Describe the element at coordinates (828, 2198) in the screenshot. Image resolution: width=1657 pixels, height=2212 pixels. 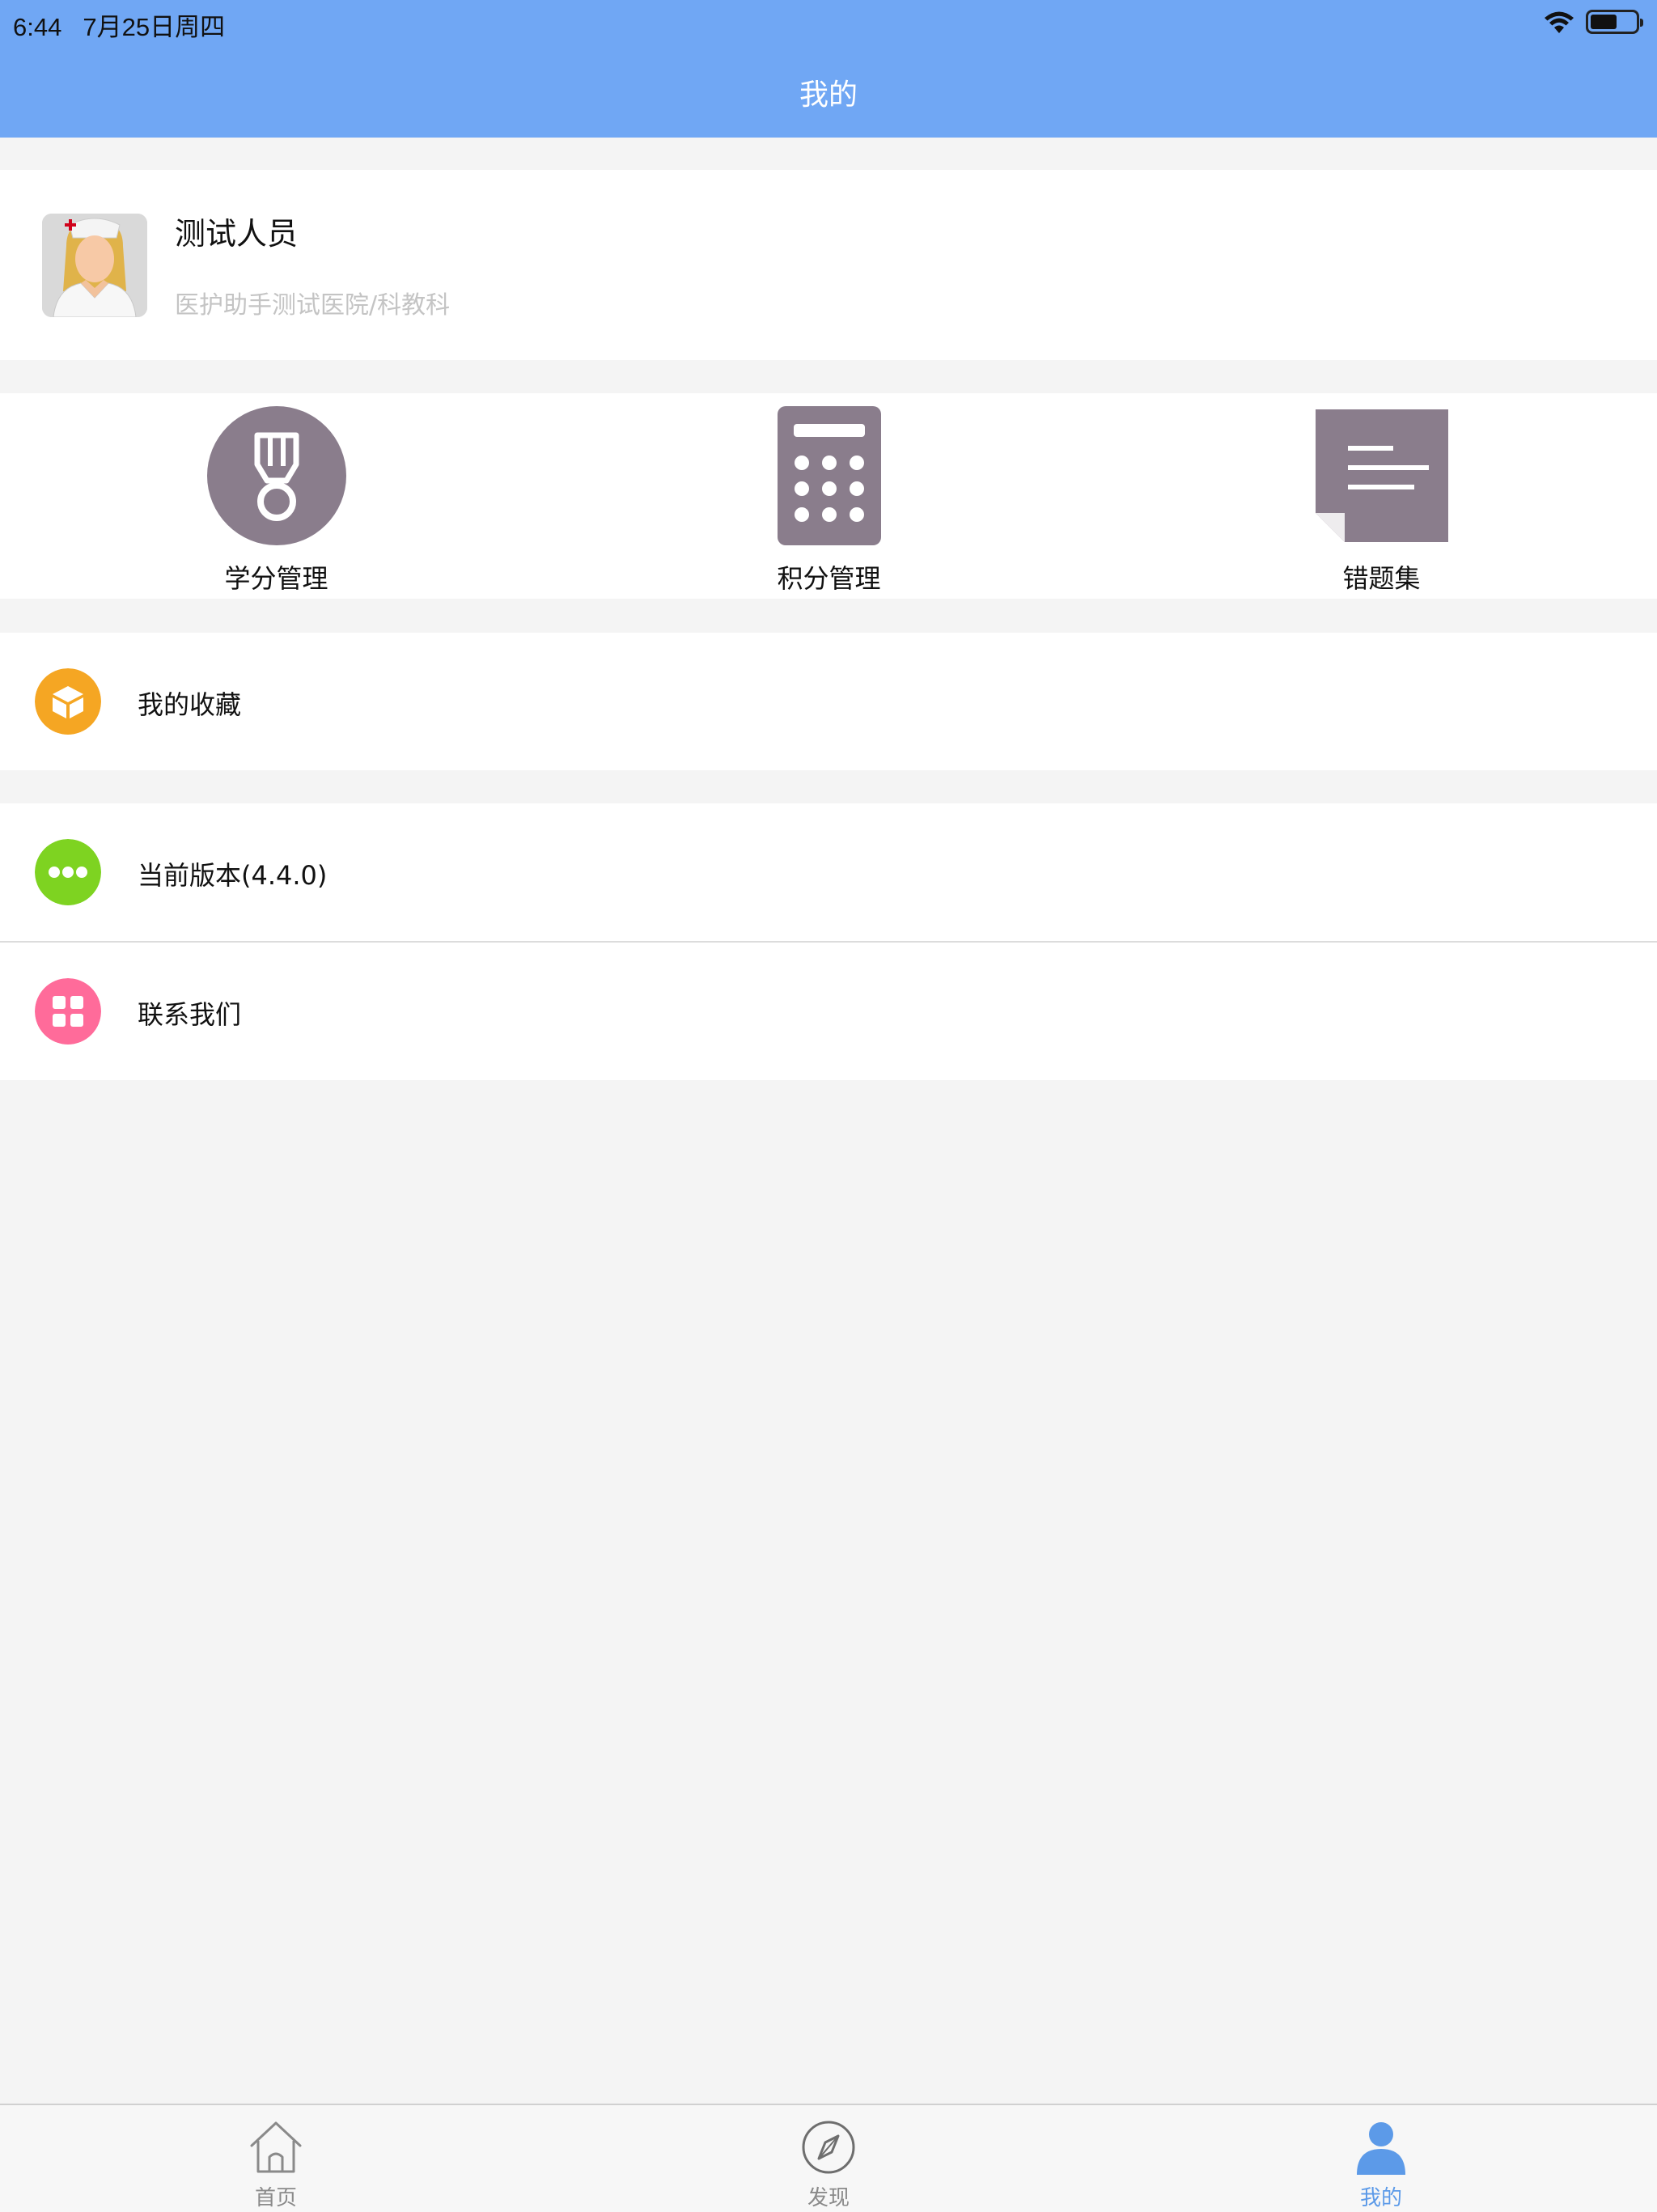
I see `tab-discover-label: 发现` at that location.